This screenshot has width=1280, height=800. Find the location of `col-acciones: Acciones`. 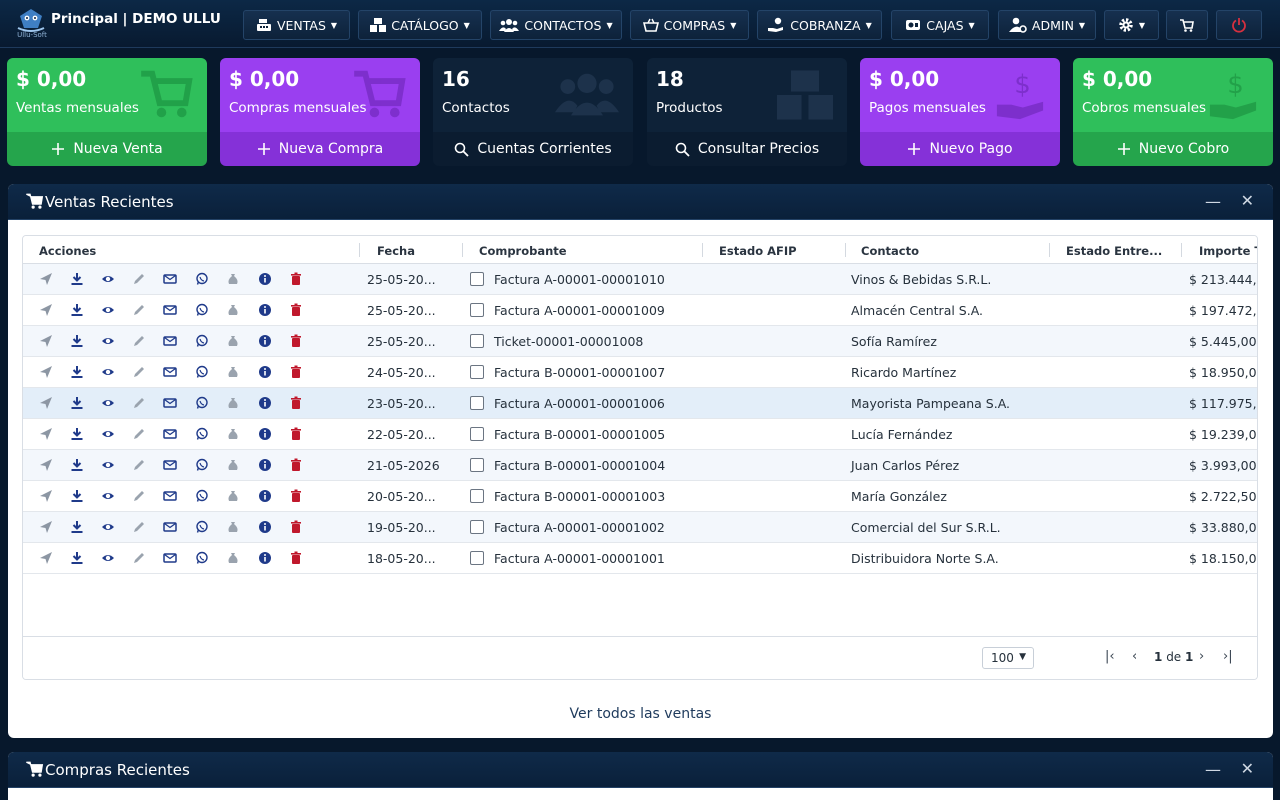

col-acciones: Acciones is located at coordinates (67, 251).